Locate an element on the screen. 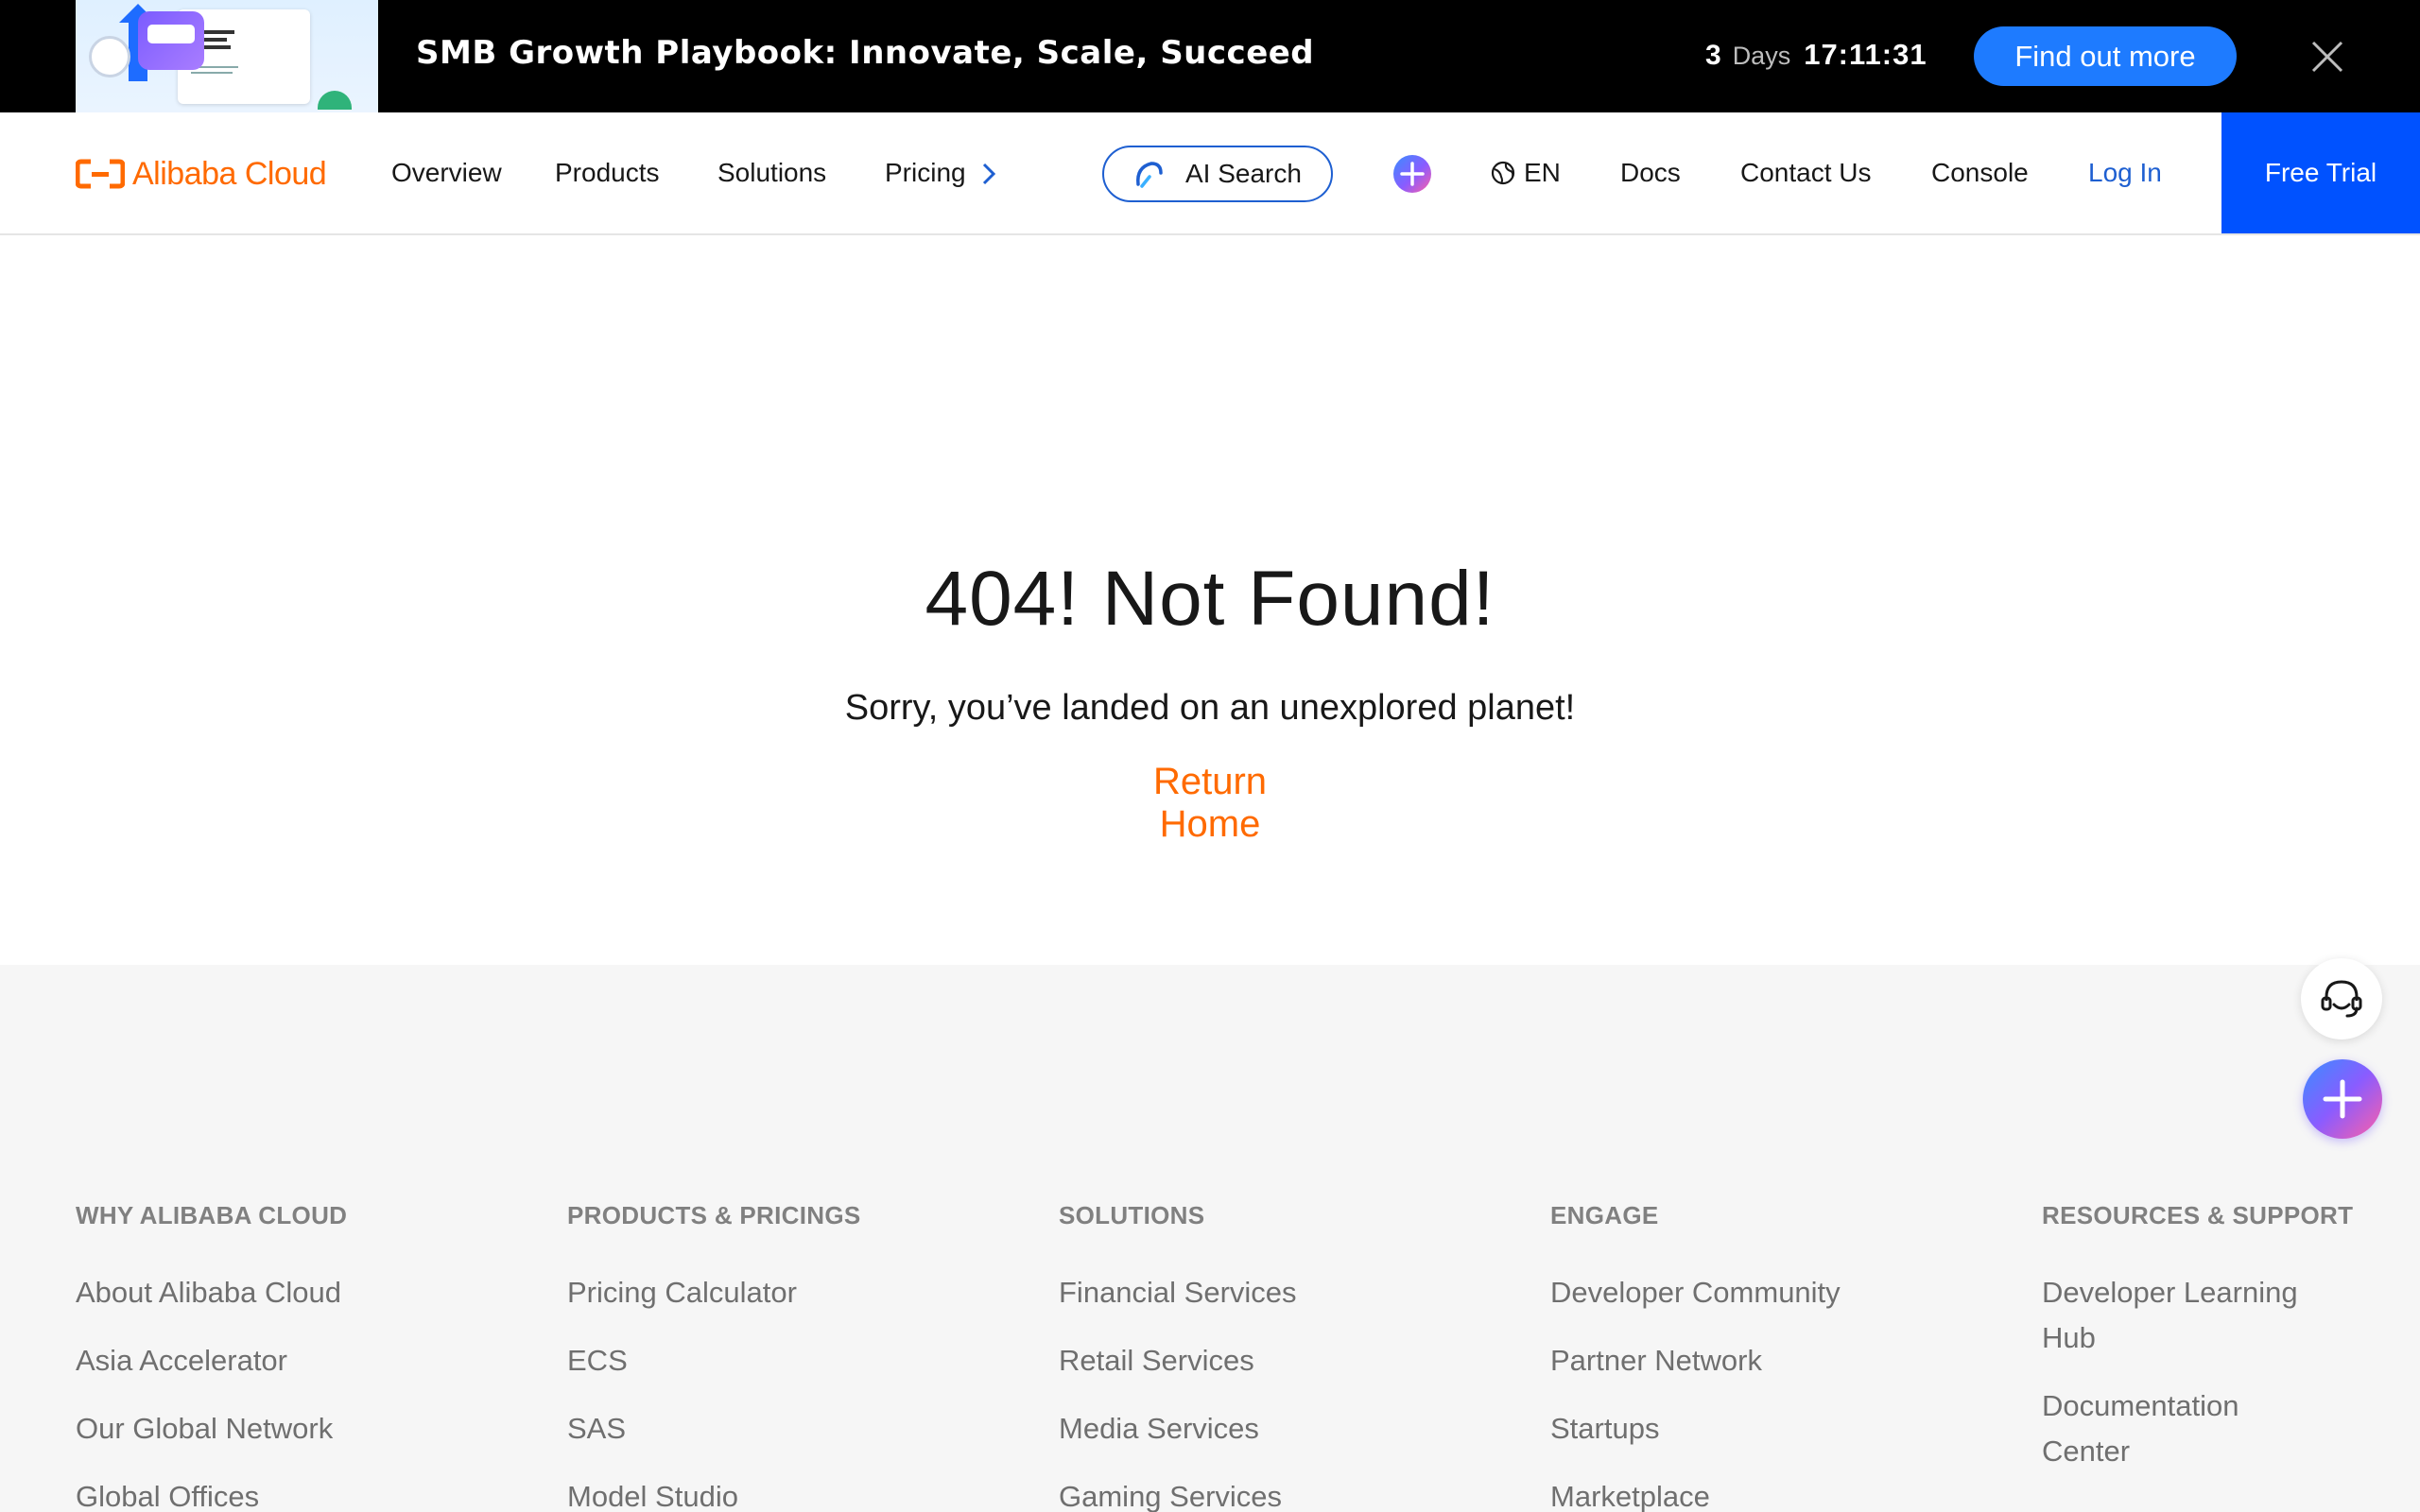 The image size is (2420, 1512). customer-support-button is located at coordinates (2341, 999).